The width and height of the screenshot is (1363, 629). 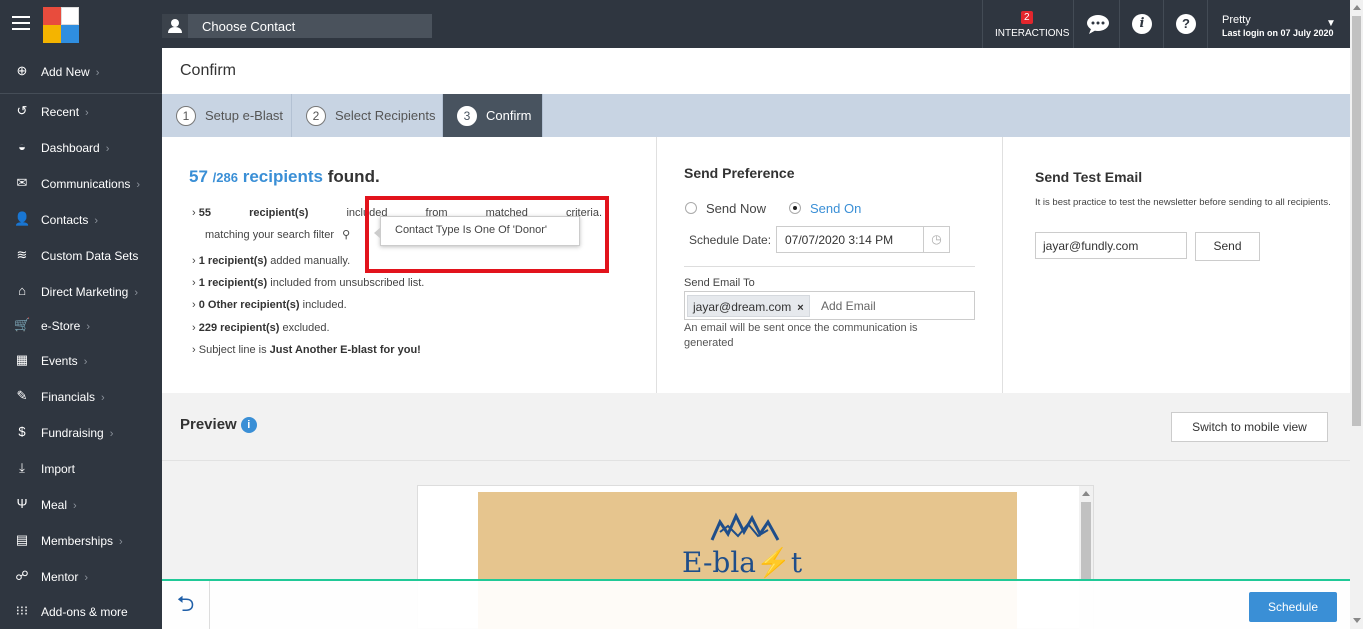 I want to click on switch-mobile-view-button: Switch to mobile view, so click(x=1249, y=427).